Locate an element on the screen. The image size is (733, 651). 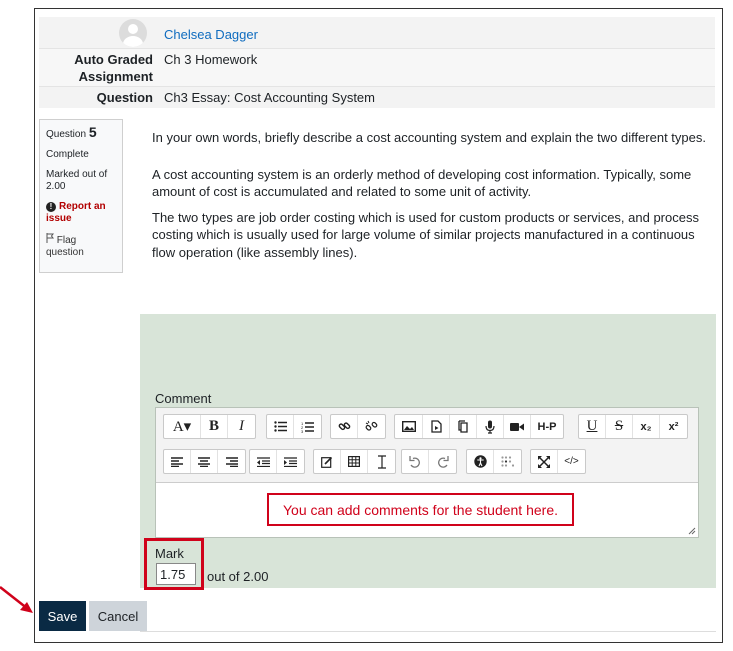
avatar is located at coordinates (133, 33).